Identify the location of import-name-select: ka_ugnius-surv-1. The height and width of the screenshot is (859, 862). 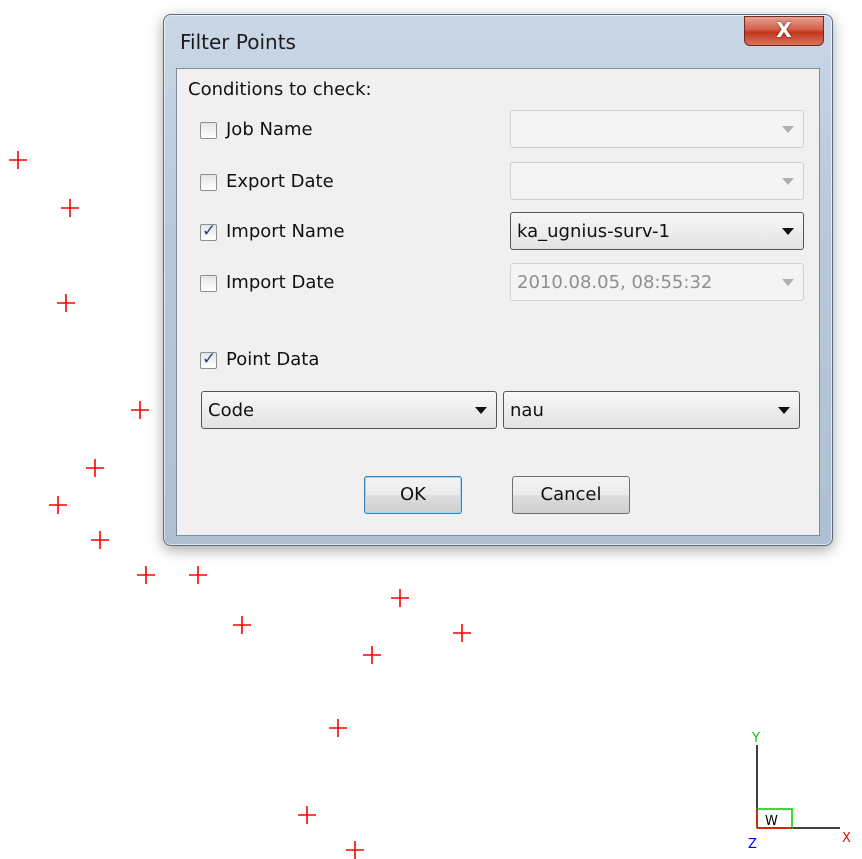
(657, 231).